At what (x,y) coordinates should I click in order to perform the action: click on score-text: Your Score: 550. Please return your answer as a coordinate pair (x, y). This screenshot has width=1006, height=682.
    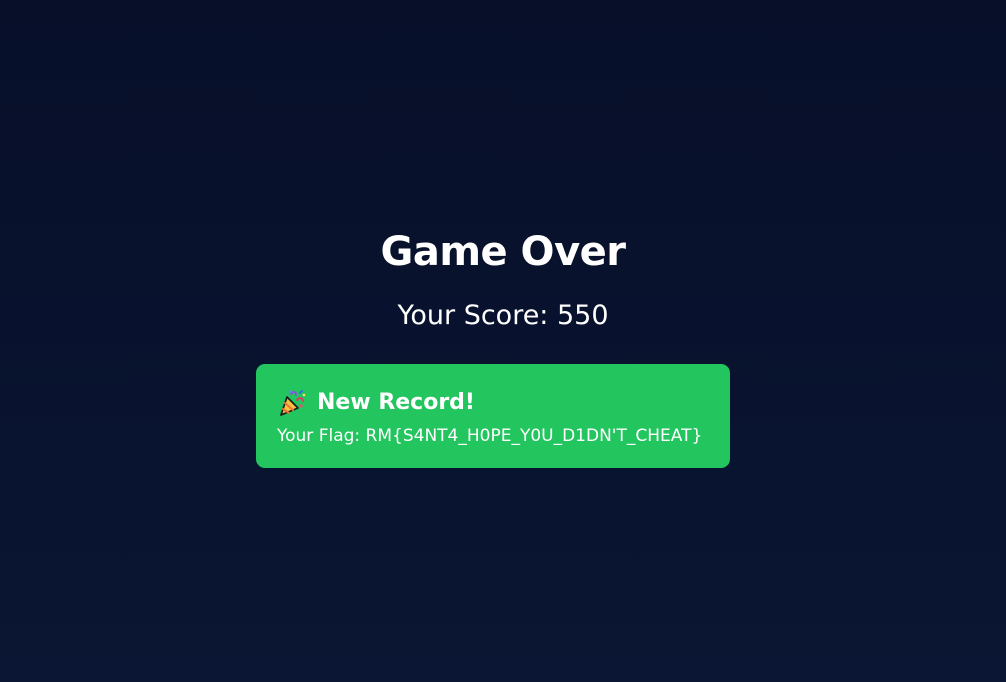
    Looking at the image, I should click on (503, 315).